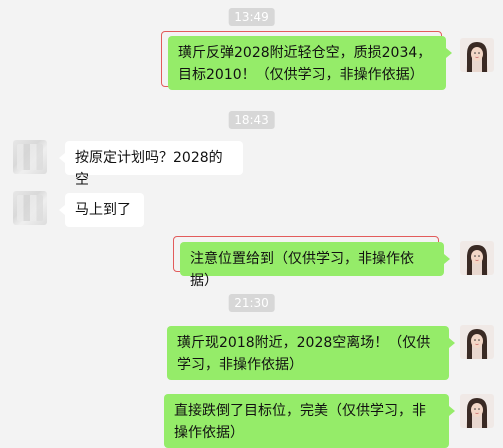 The image size is (503, 448). I want to click on timestamp: 21:30, so click(251, 303).